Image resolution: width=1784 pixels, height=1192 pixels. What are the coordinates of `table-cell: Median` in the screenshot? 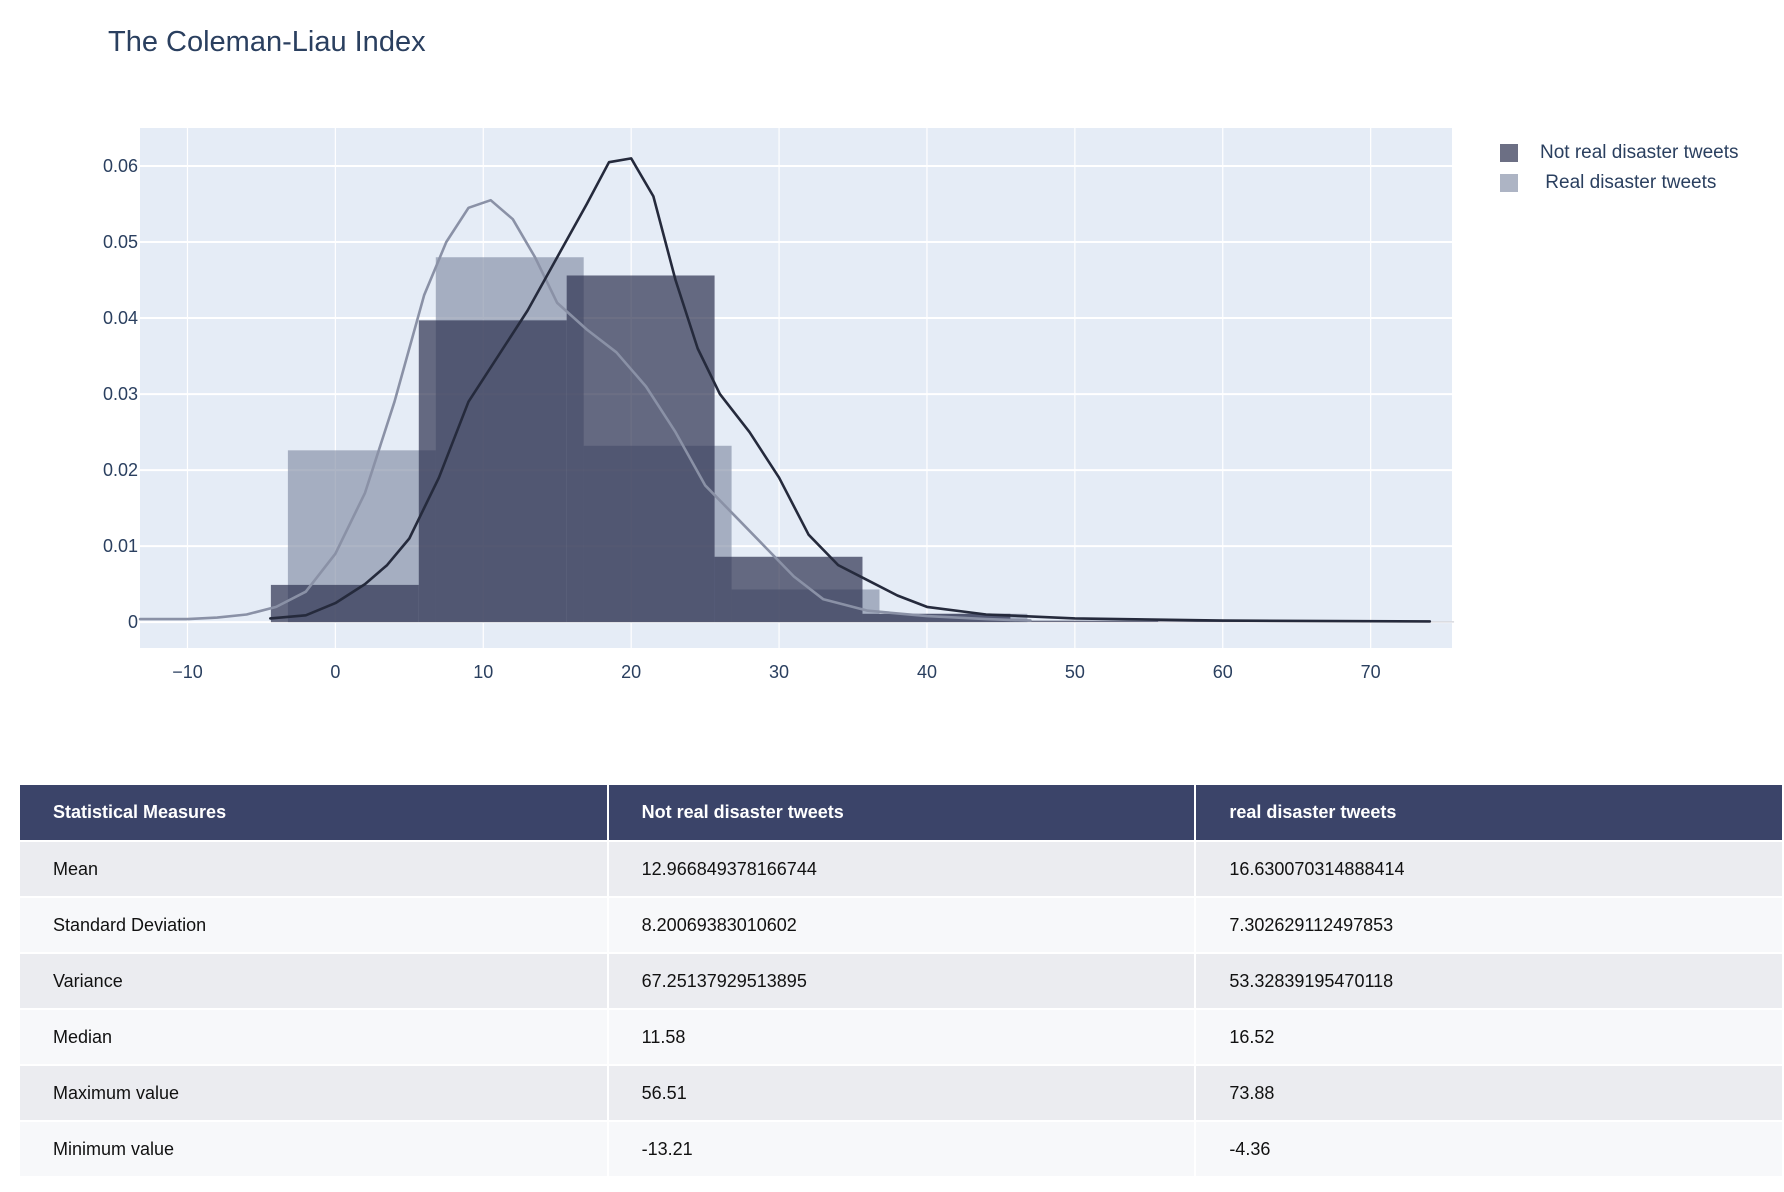 It's located at (314, 1037).